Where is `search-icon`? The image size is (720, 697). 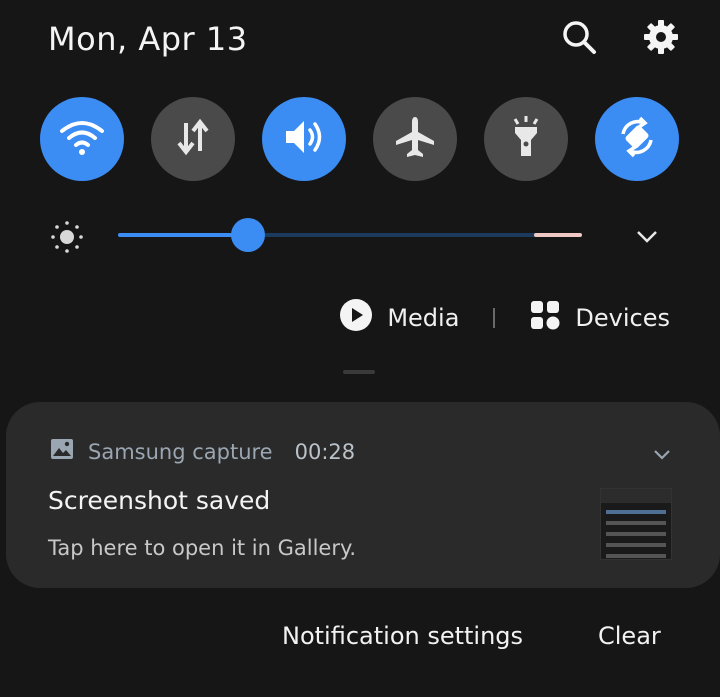
search-icon is located at coordinates (579, 37).